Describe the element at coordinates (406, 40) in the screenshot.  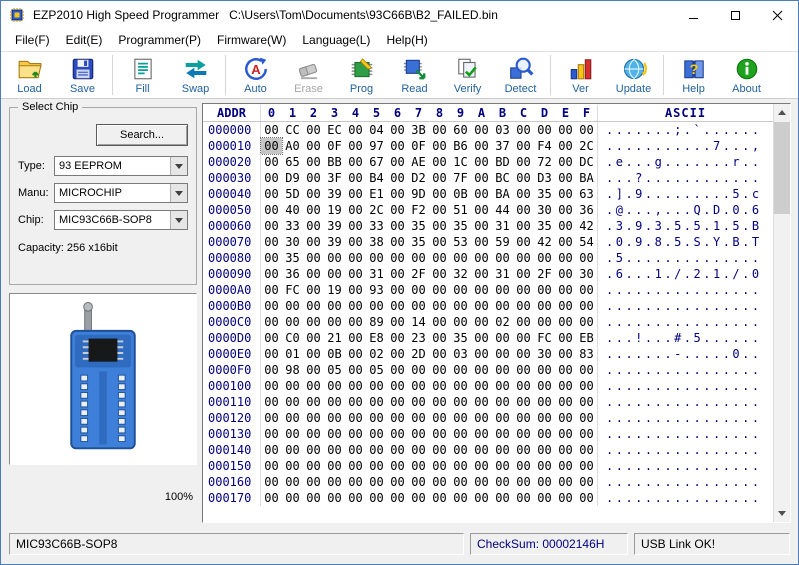
I see `menu-item-help: Help(H)` at that location.